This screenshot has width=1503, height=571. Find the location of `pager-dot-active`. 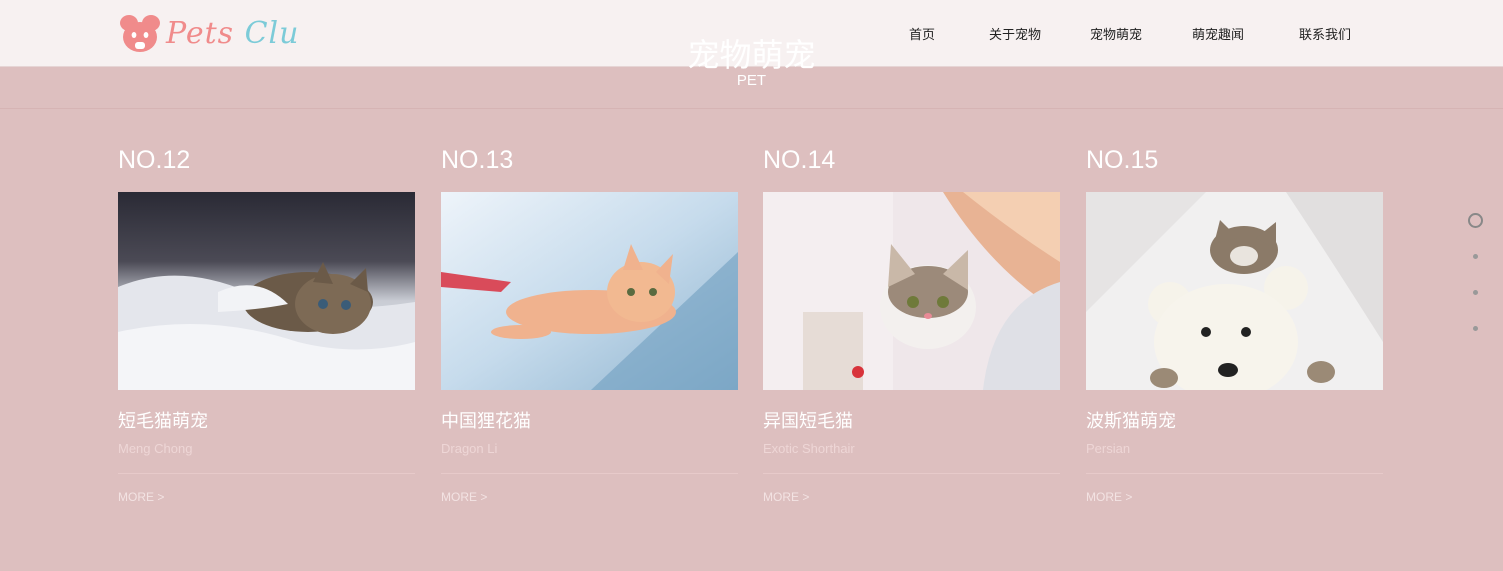

pager-dot-active is located at coordinates (1475, 220).